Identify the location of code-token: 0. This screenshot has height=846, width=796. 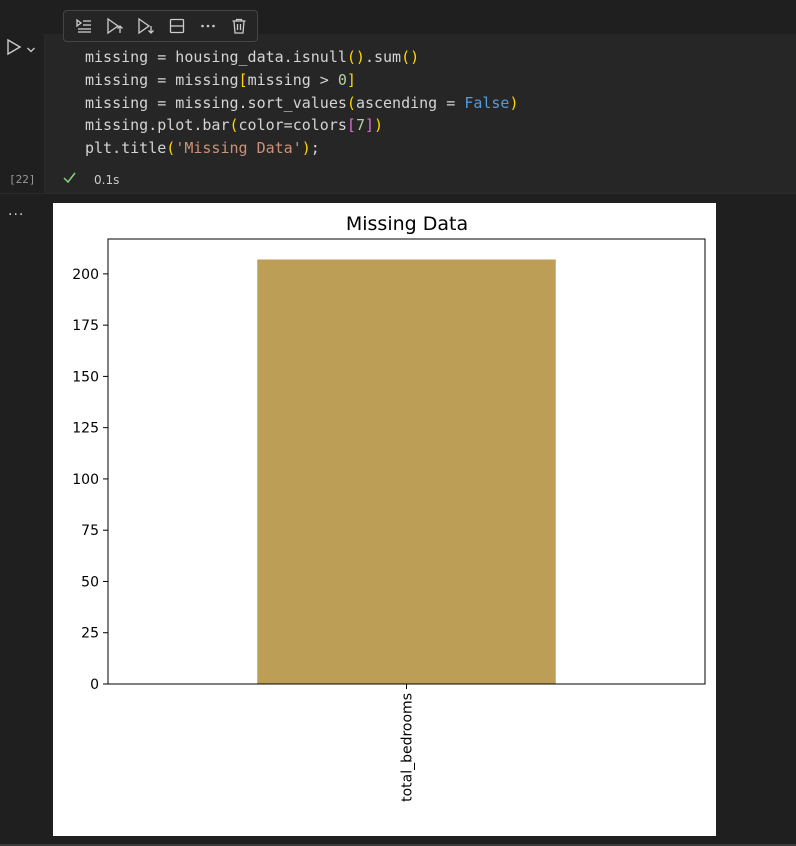
(342, 79).